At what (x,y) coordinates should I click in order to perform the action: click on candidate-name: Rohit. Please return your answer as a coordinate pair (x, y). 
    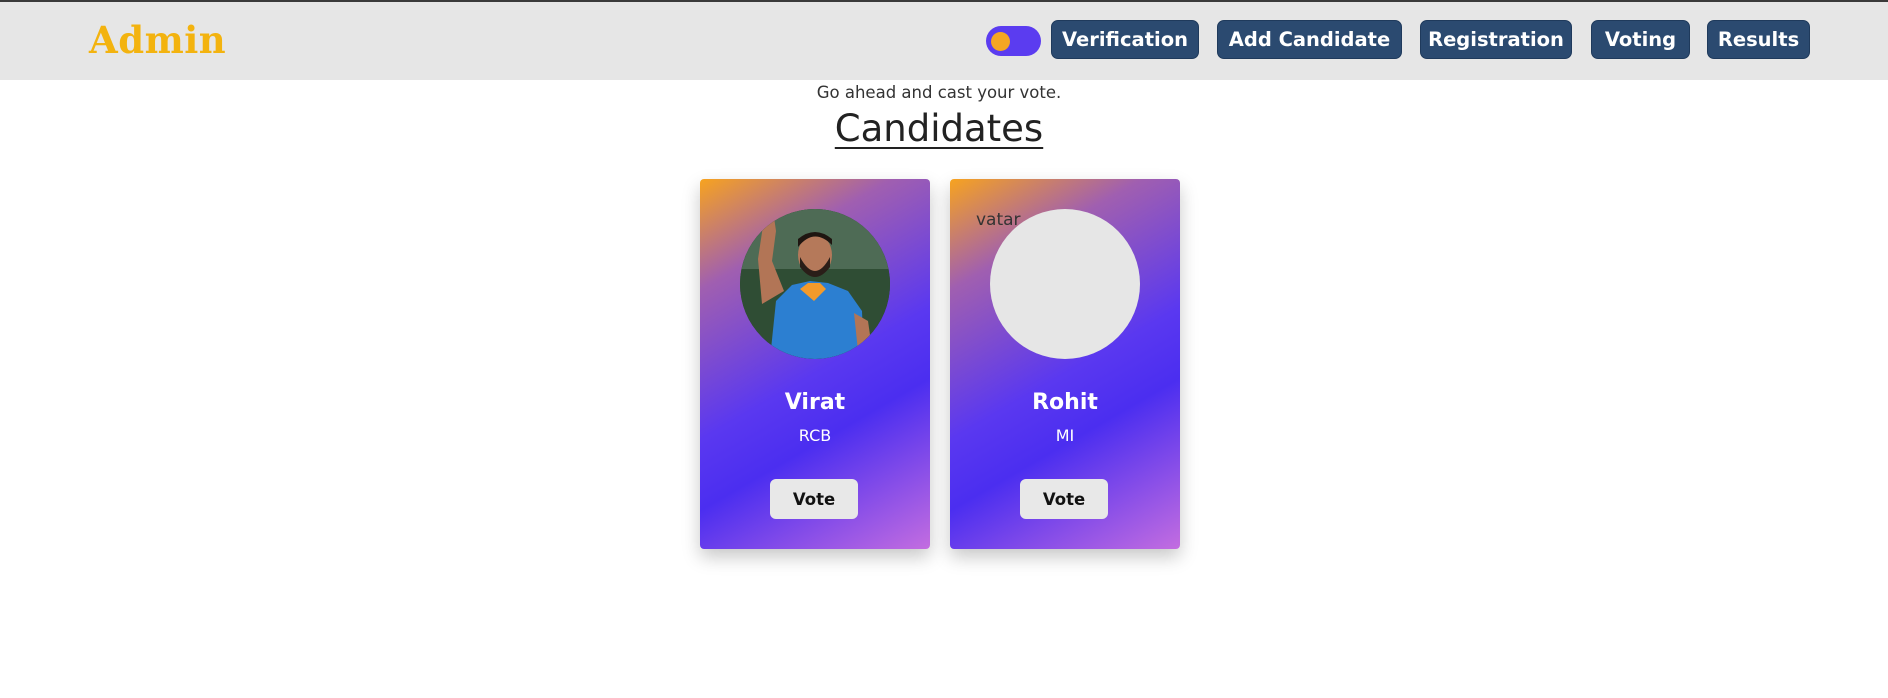
    Looking at the image, I should click on (1065, 402).